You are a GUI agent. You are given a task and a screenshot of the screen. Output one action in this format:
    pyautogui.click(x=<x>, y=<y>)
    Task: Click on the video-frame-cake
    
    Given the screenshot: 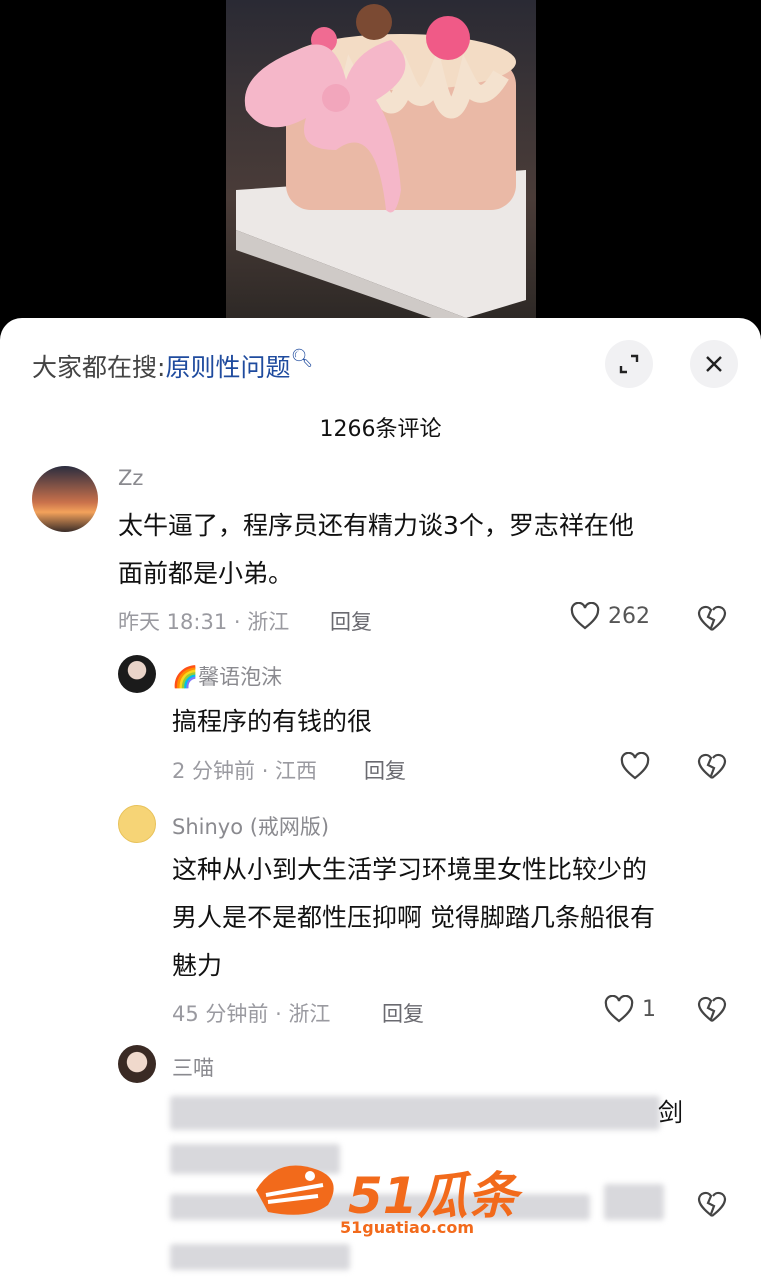 What is the action you would take?
    pyautogui.click(x=381, y=165)
    